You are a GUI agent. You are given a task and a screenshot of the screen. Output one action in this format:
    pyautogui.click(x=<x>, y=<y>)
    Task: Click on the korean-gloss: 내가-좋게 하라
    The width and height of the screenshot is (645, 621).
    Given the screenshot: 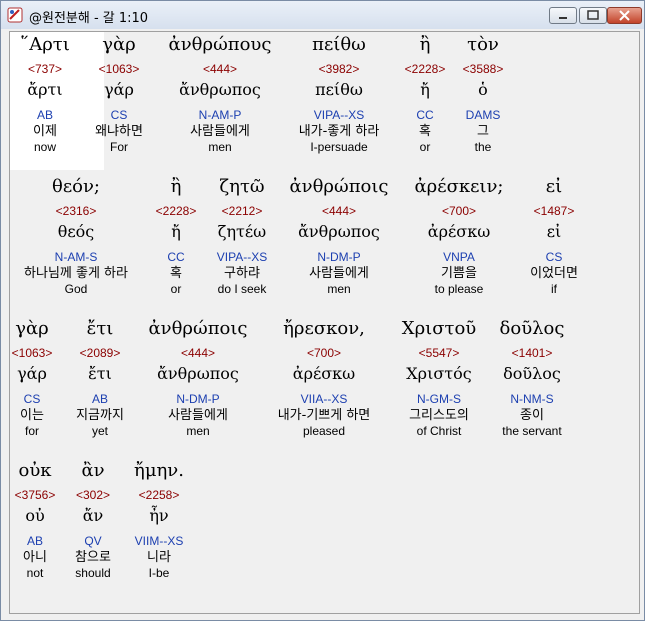 What is the action you would take?
    pyautogui.click(x=339, y=131)
    